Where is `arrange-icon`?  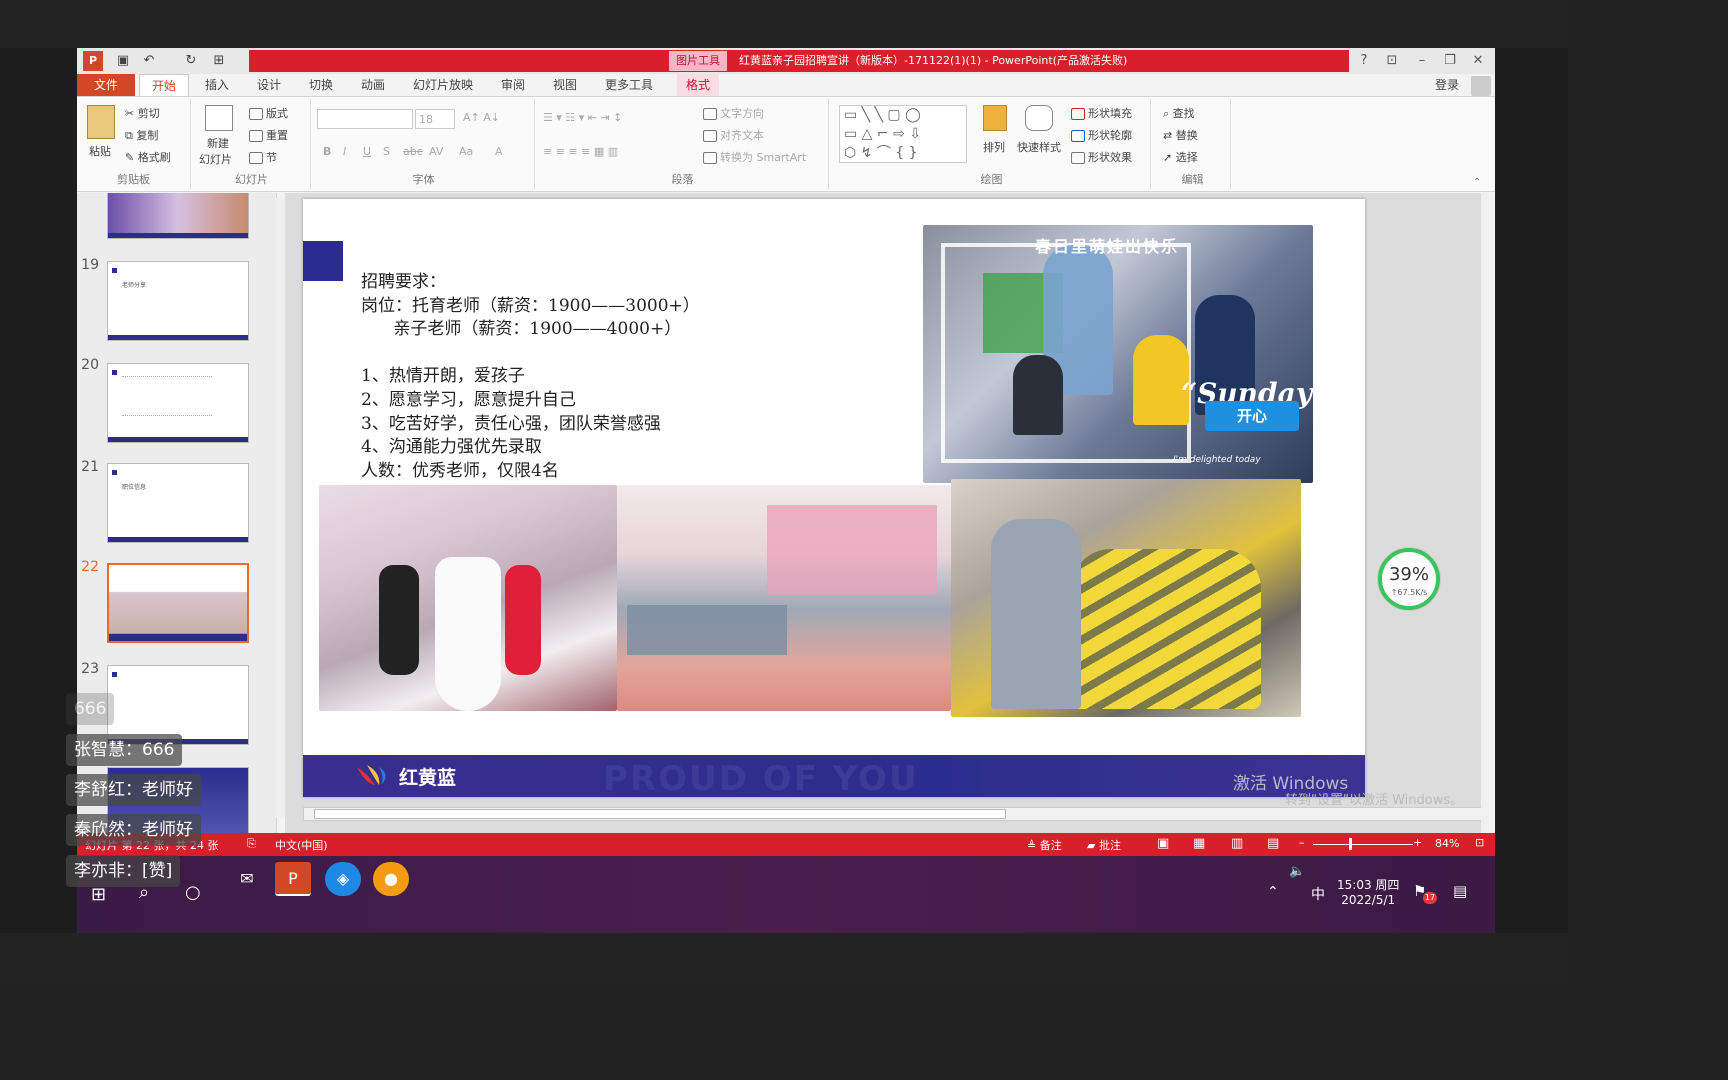
arrange-icon is located at coordinates (995, 118).